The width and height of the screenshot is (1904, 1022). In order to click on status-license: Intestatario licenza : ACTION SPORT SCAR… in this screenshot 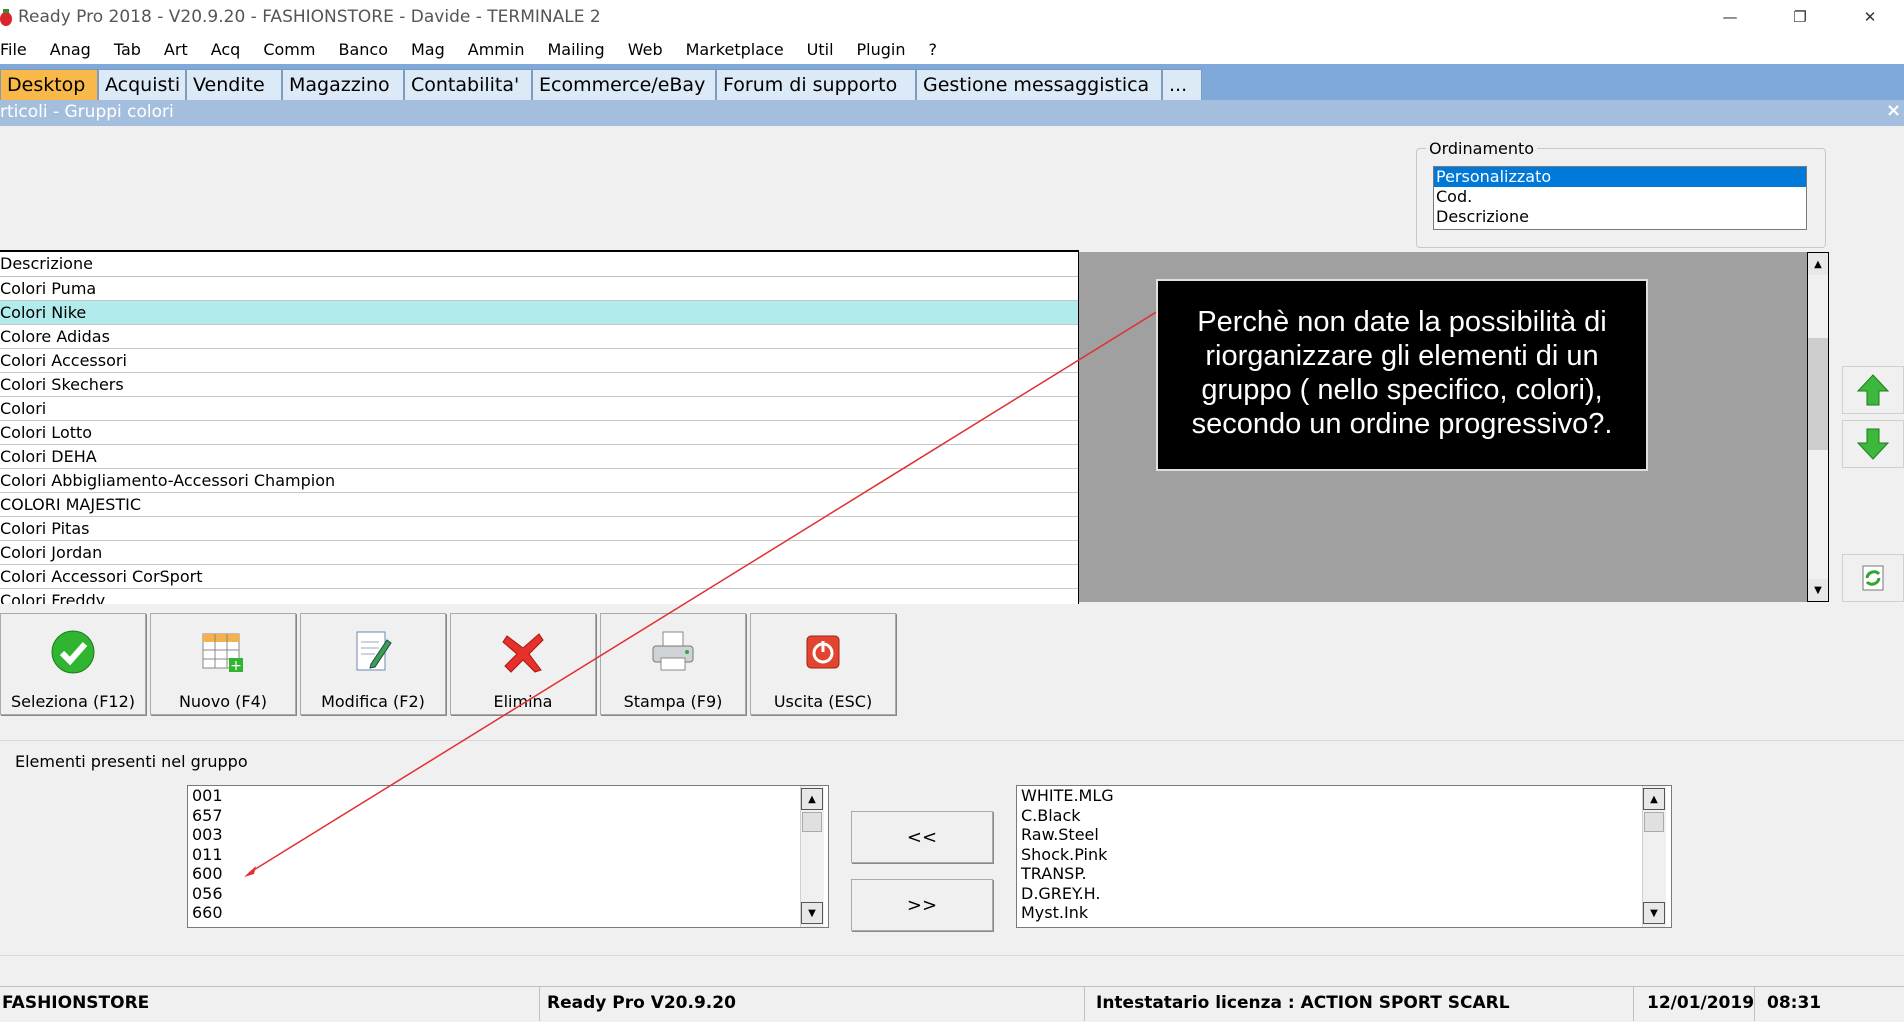, I will do `click(1364, 1003)`.